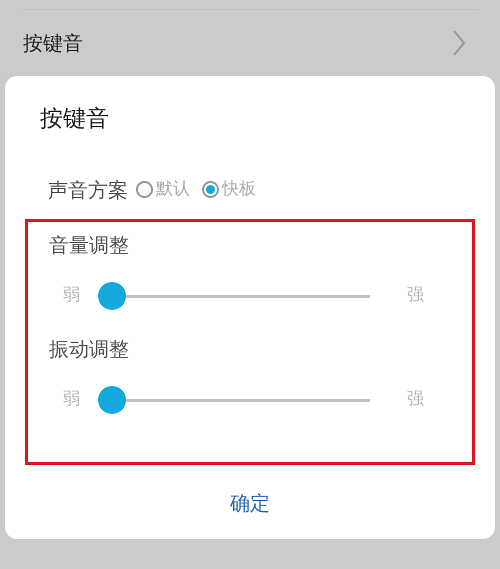 This screenshot has height=569, width=500. I want to click on slider-label: 振动调整, so click(89, 349).